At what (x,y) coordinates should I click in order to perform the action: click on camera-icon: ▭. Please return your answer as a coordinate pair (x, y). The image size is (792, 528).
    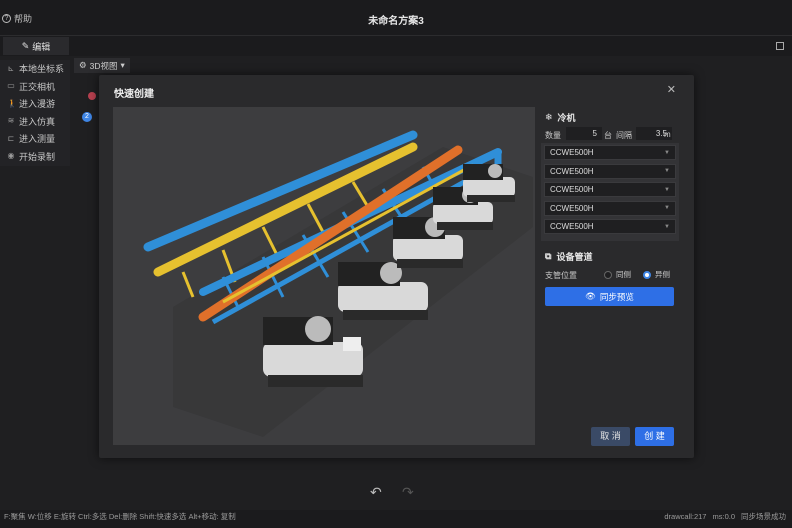
    Looking at the image, I should click on (11, 86).